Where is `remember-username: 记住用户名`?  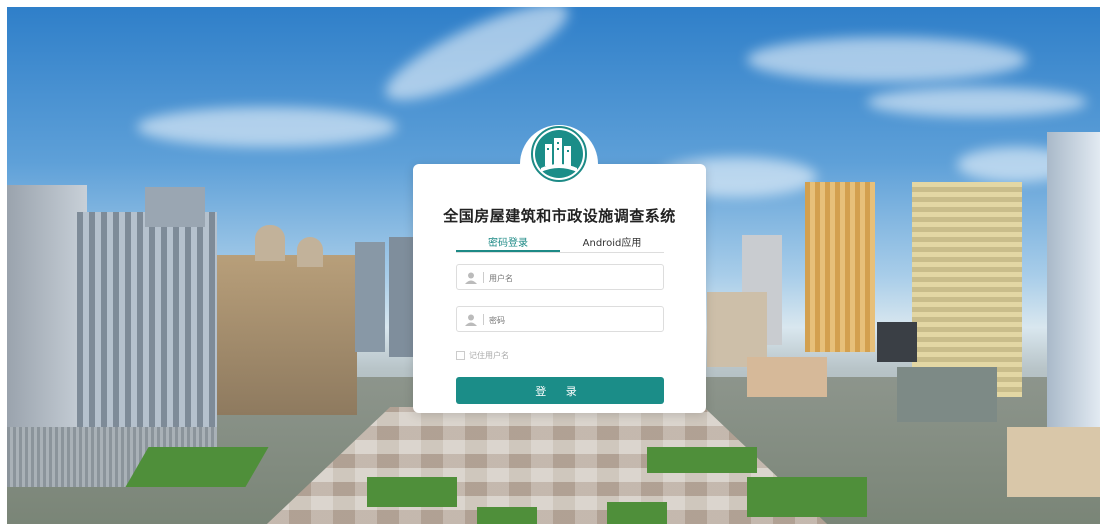
remember-username: 记住用户名 is located at coordinates (482, 355).